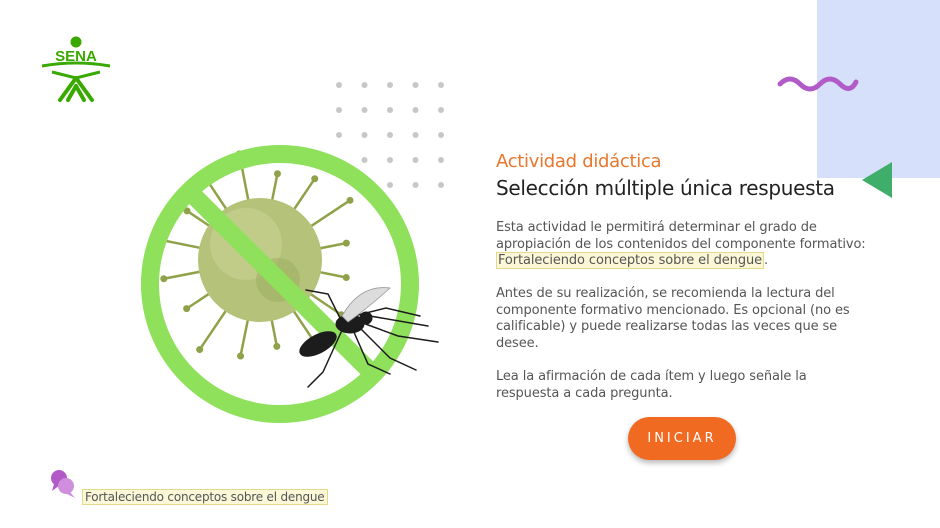 The height and width of the screenshot is (528, 940). What do you see at coordinates (76, 69) in the screenshot?
I see `sena-logo: SENA` at bounding box center [76, 69].